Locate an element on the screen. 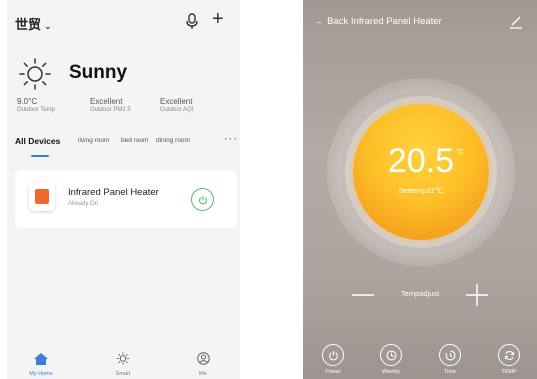  outdoor-temp-stat: 9.0°C Outdoor Temp is located at coordinates (36, 105).